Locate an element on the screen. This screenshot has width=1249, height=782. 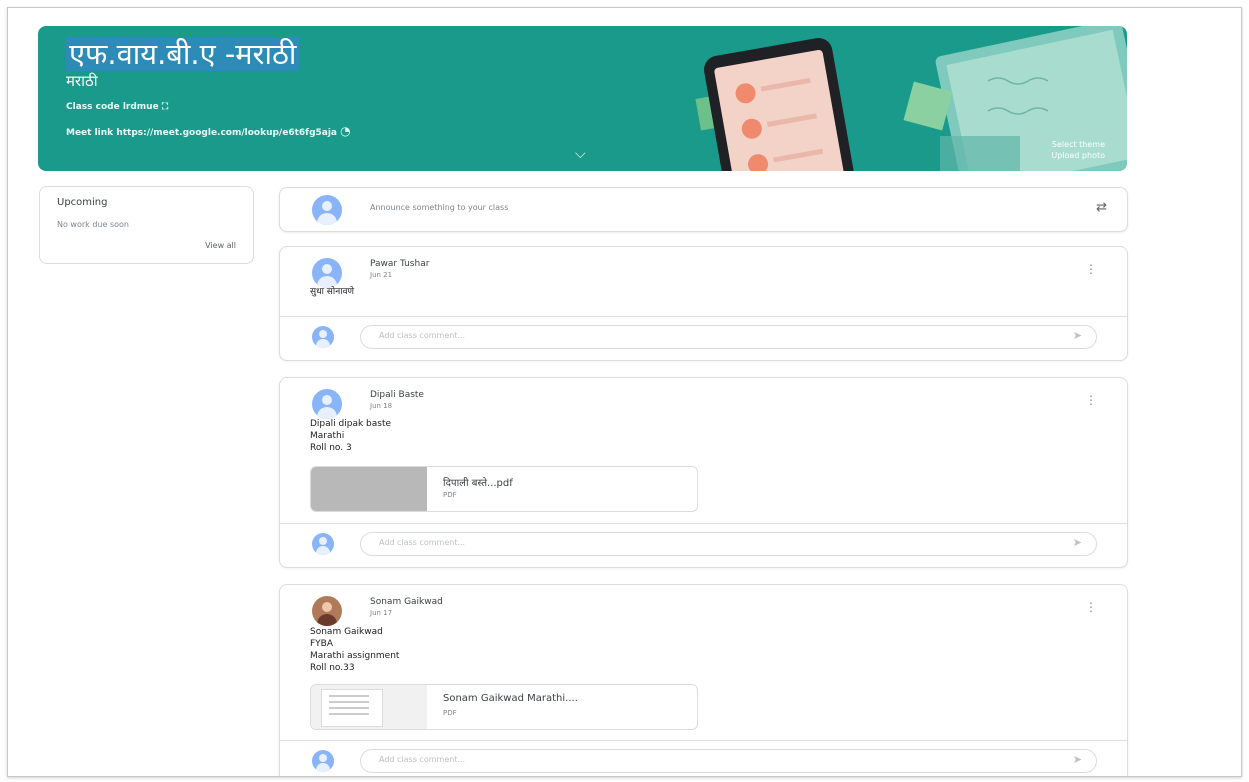
post-date: Jun 17 is located at coordinates (381, 613).